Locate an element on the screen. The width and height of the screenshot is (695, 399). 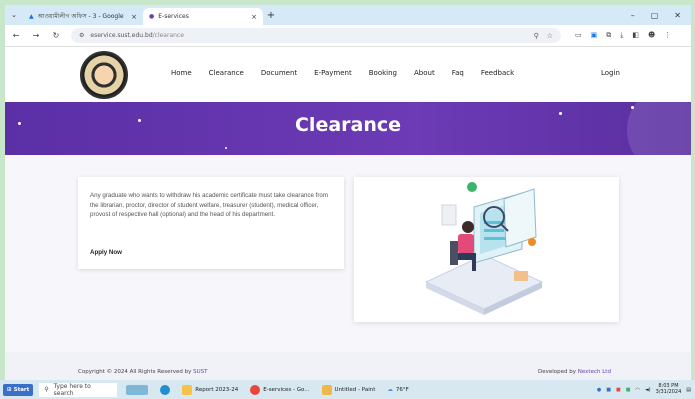
nav-faq: Faq is located at coordinates (458, 73).